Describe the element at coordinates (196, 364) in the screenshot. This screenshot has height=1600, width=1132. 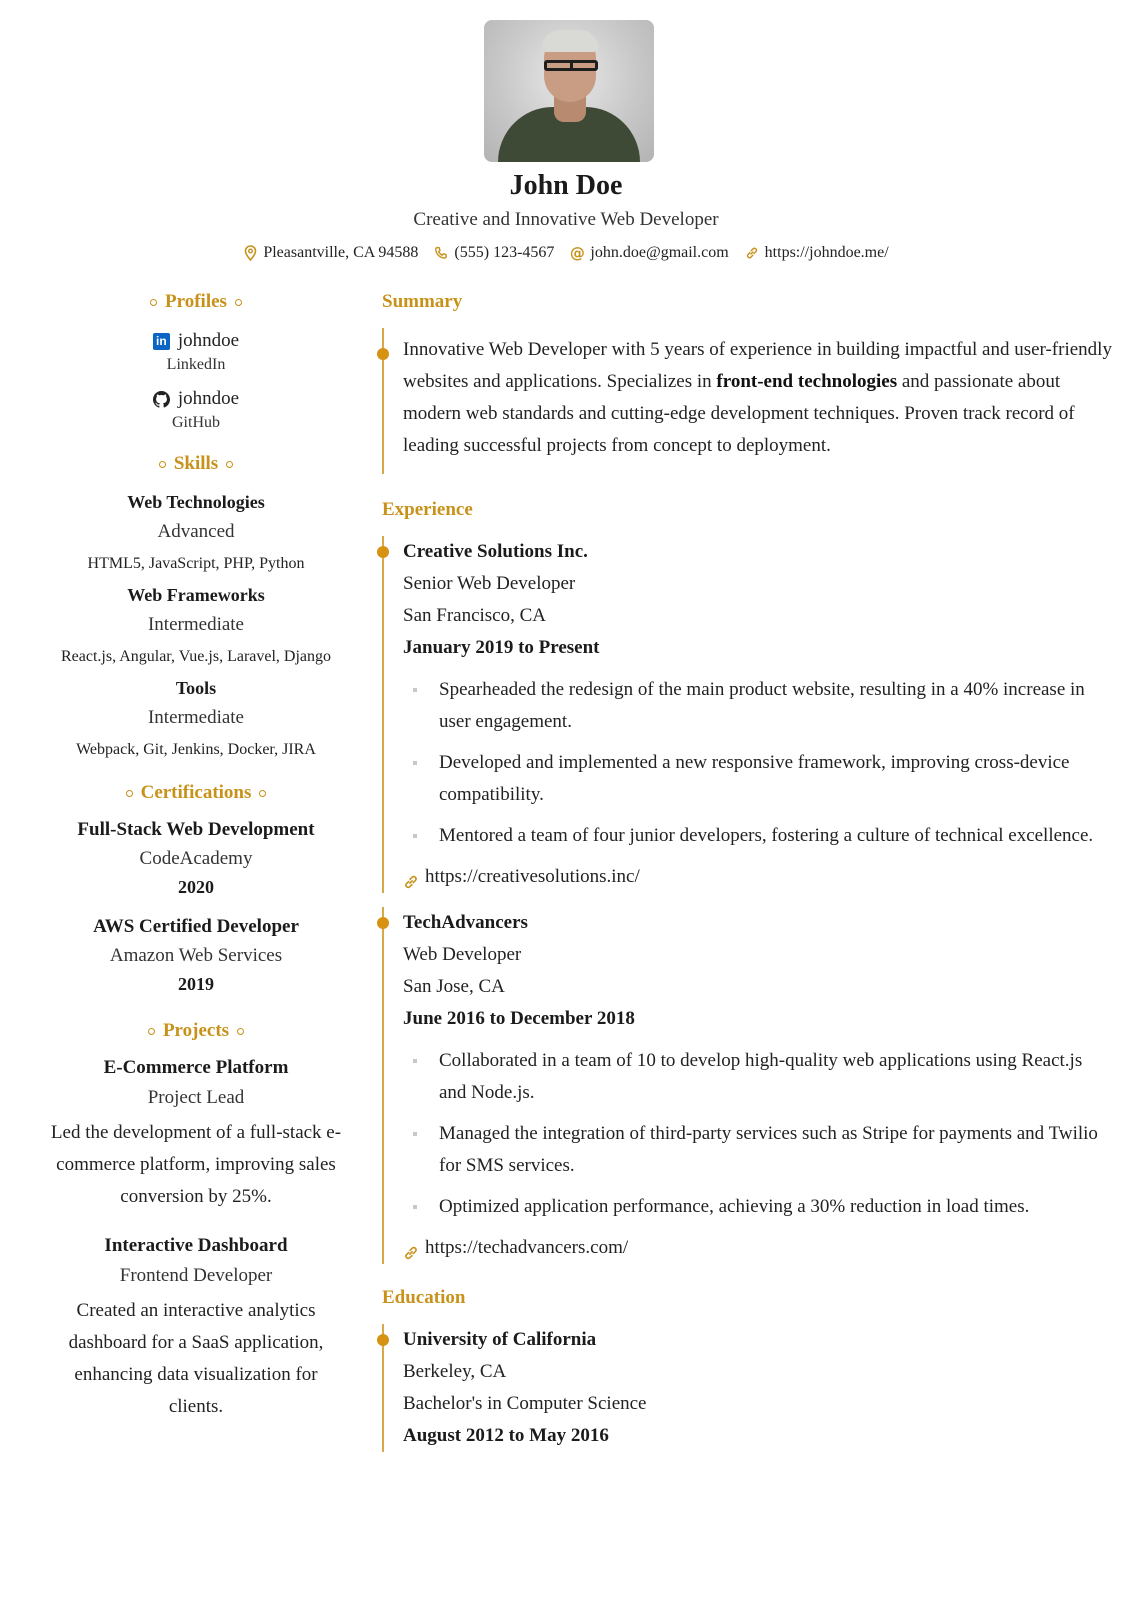
I see `profile-network: LinkedIn` at that location.